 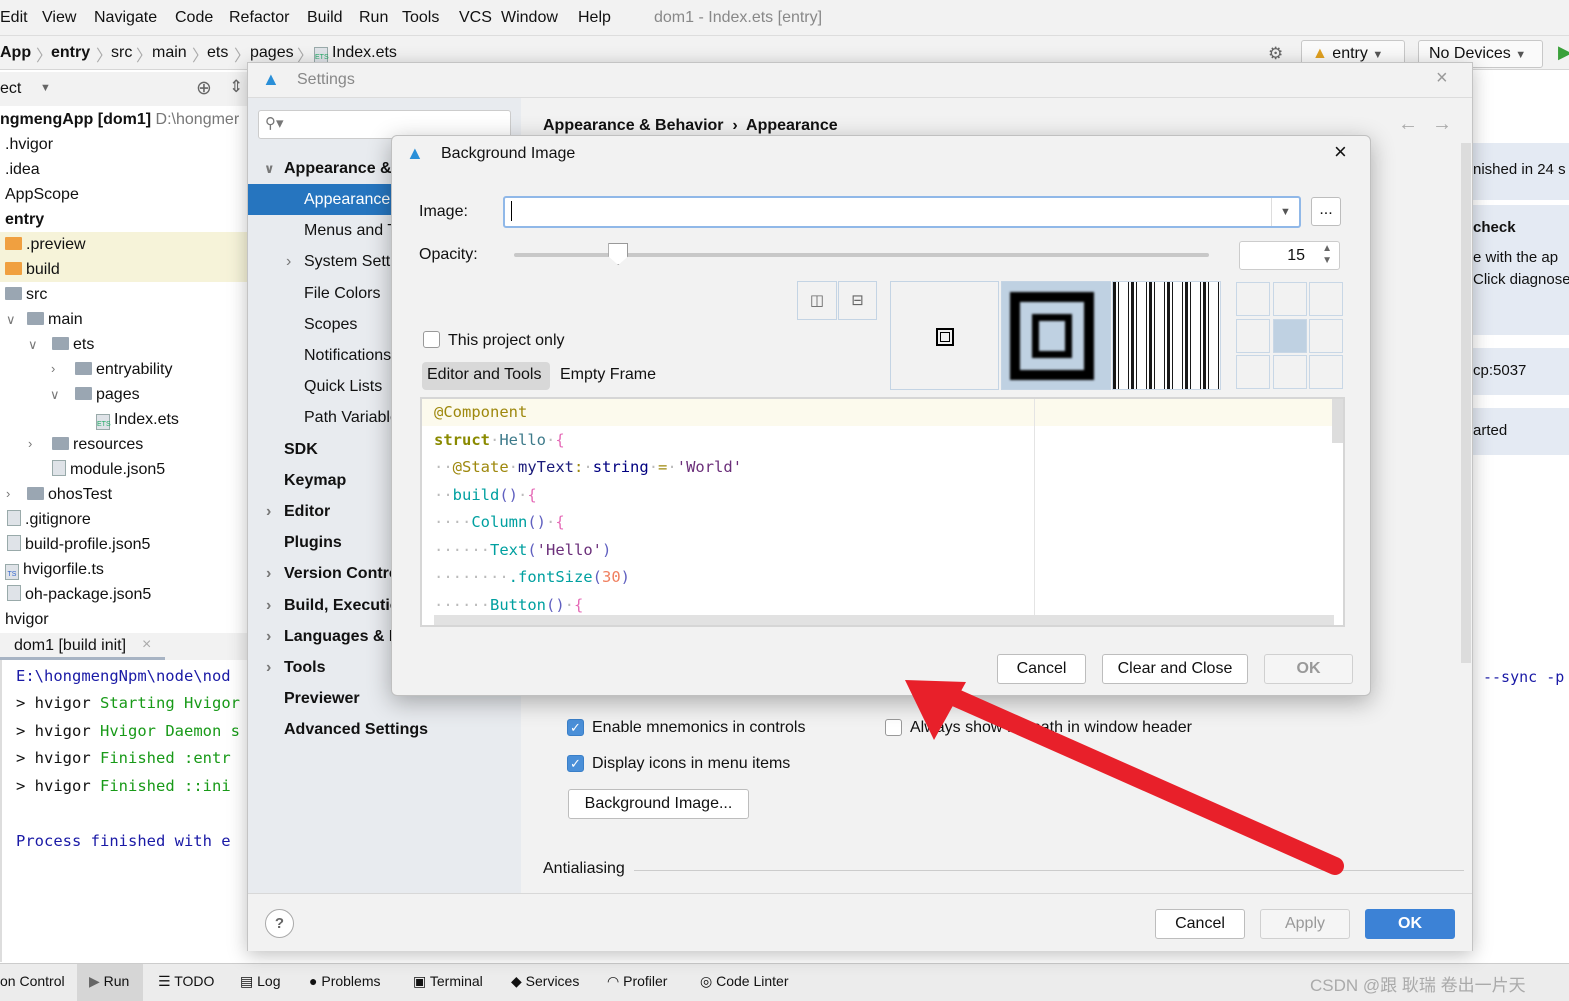 I want to click on collapse-icon: ⇕, so click(x=236, y=87).